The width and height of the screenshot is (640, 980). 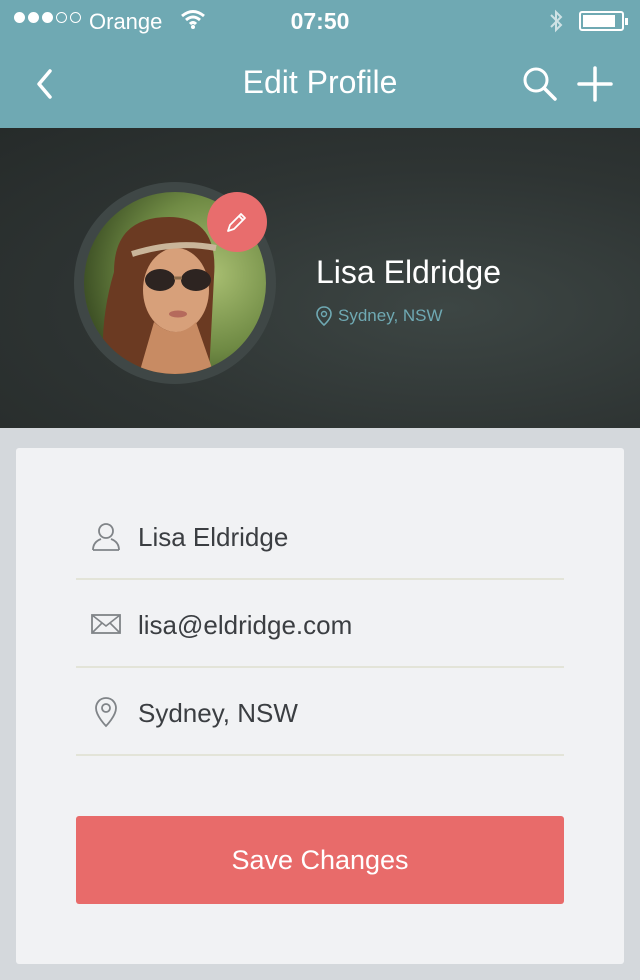 I want to click on search-icon, so click(x=540, y=84).